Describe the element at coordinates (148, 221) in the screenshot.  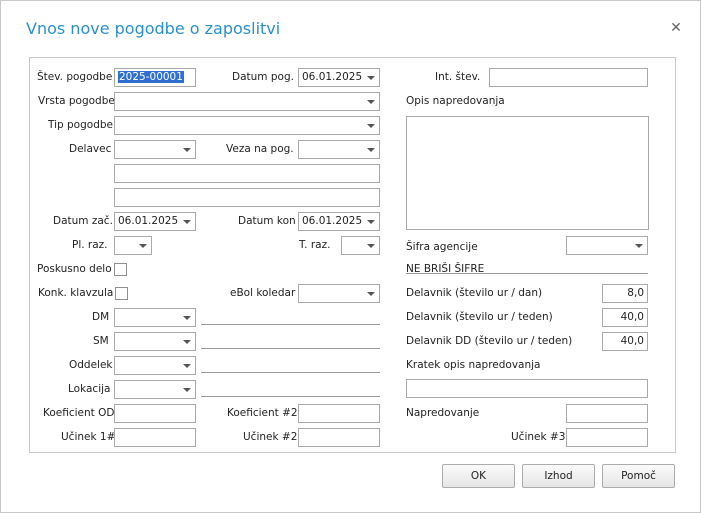
I see `datum-zac-value: 06.01.2025` at that location.